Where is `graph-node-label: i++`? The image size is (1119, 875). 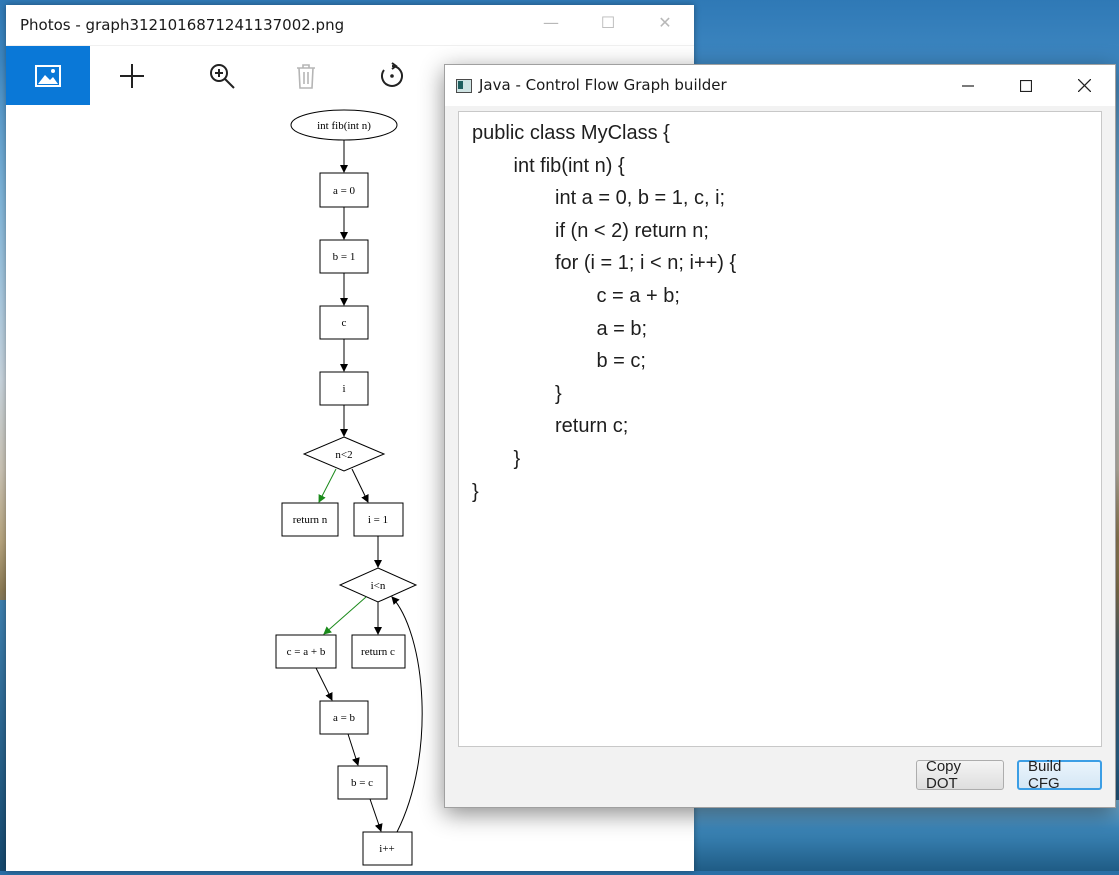 graph-node-label: i++ is located at coordinates (386, 849).